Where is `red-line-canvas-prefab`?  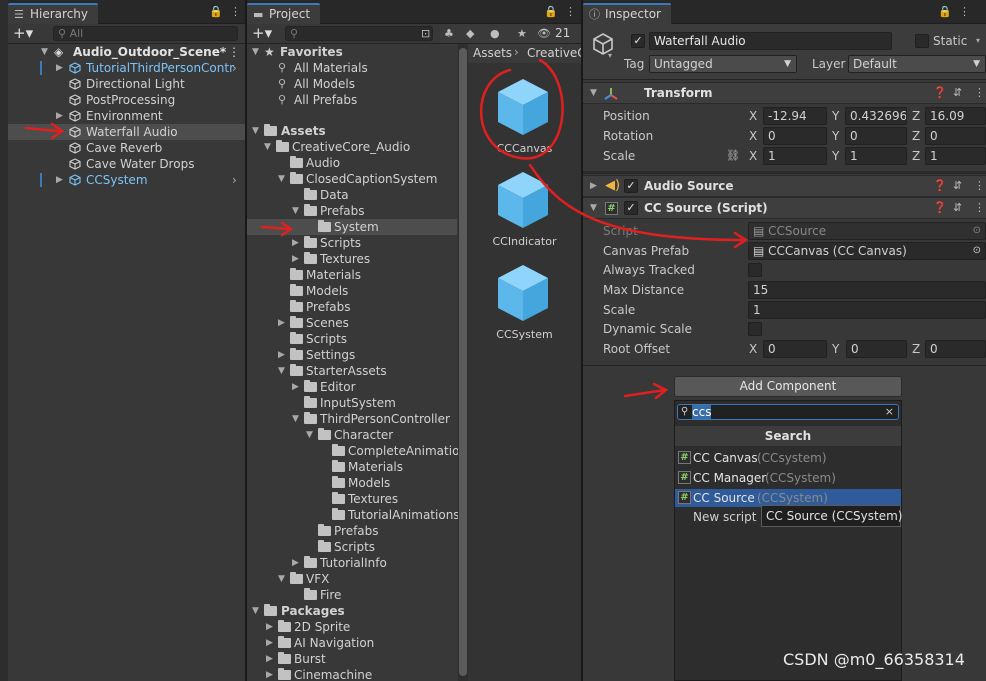
red-line-canvas-prefab is located at coordinates (637, 202).